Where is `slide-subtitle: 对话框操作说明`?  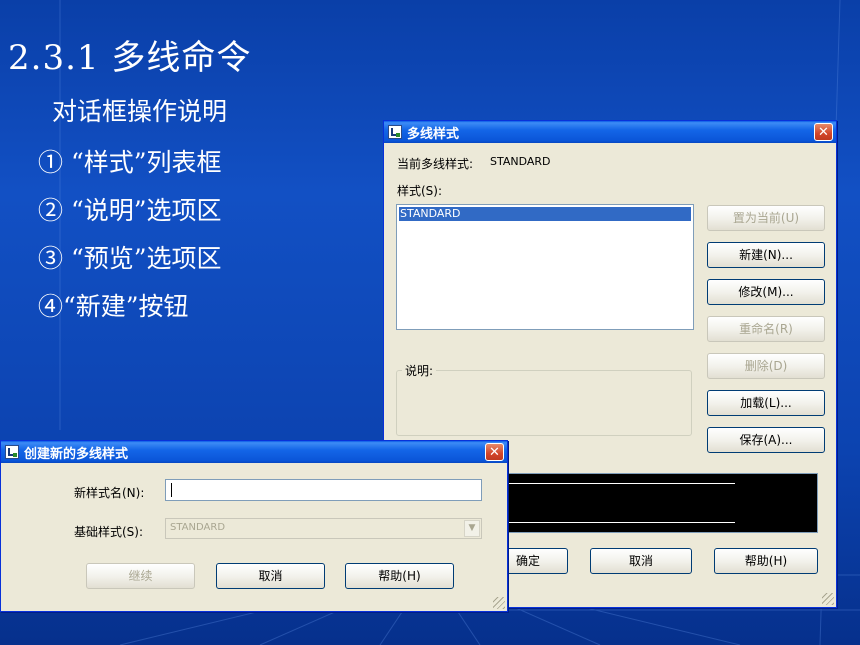
slide-subtitle: 对话框操作说明 is located at coordinates (140, 111).